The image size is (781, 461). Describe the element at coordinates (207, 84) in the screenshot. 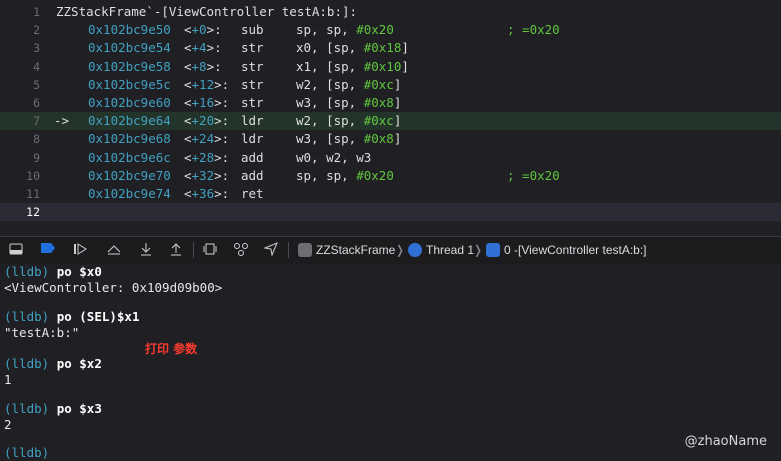

I see `instruction-offset: <+12>:` at that location.